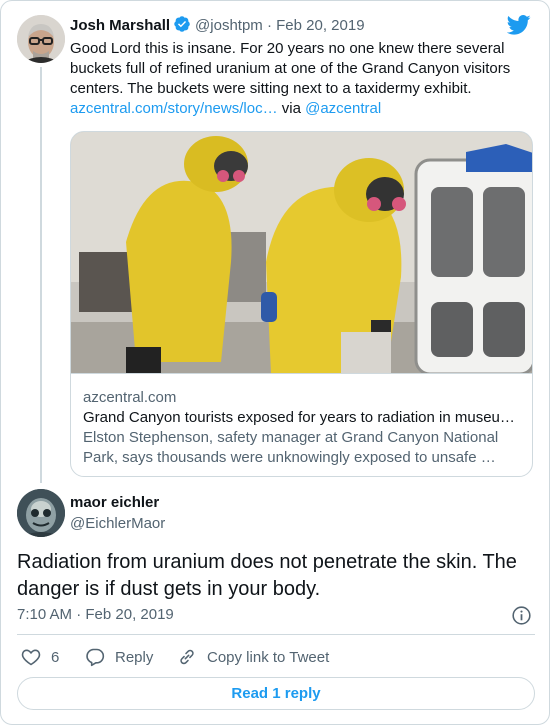 The image size is (550, 725). I want to click on copy-link-label: Copy link to Tweet, so click(268, 657).